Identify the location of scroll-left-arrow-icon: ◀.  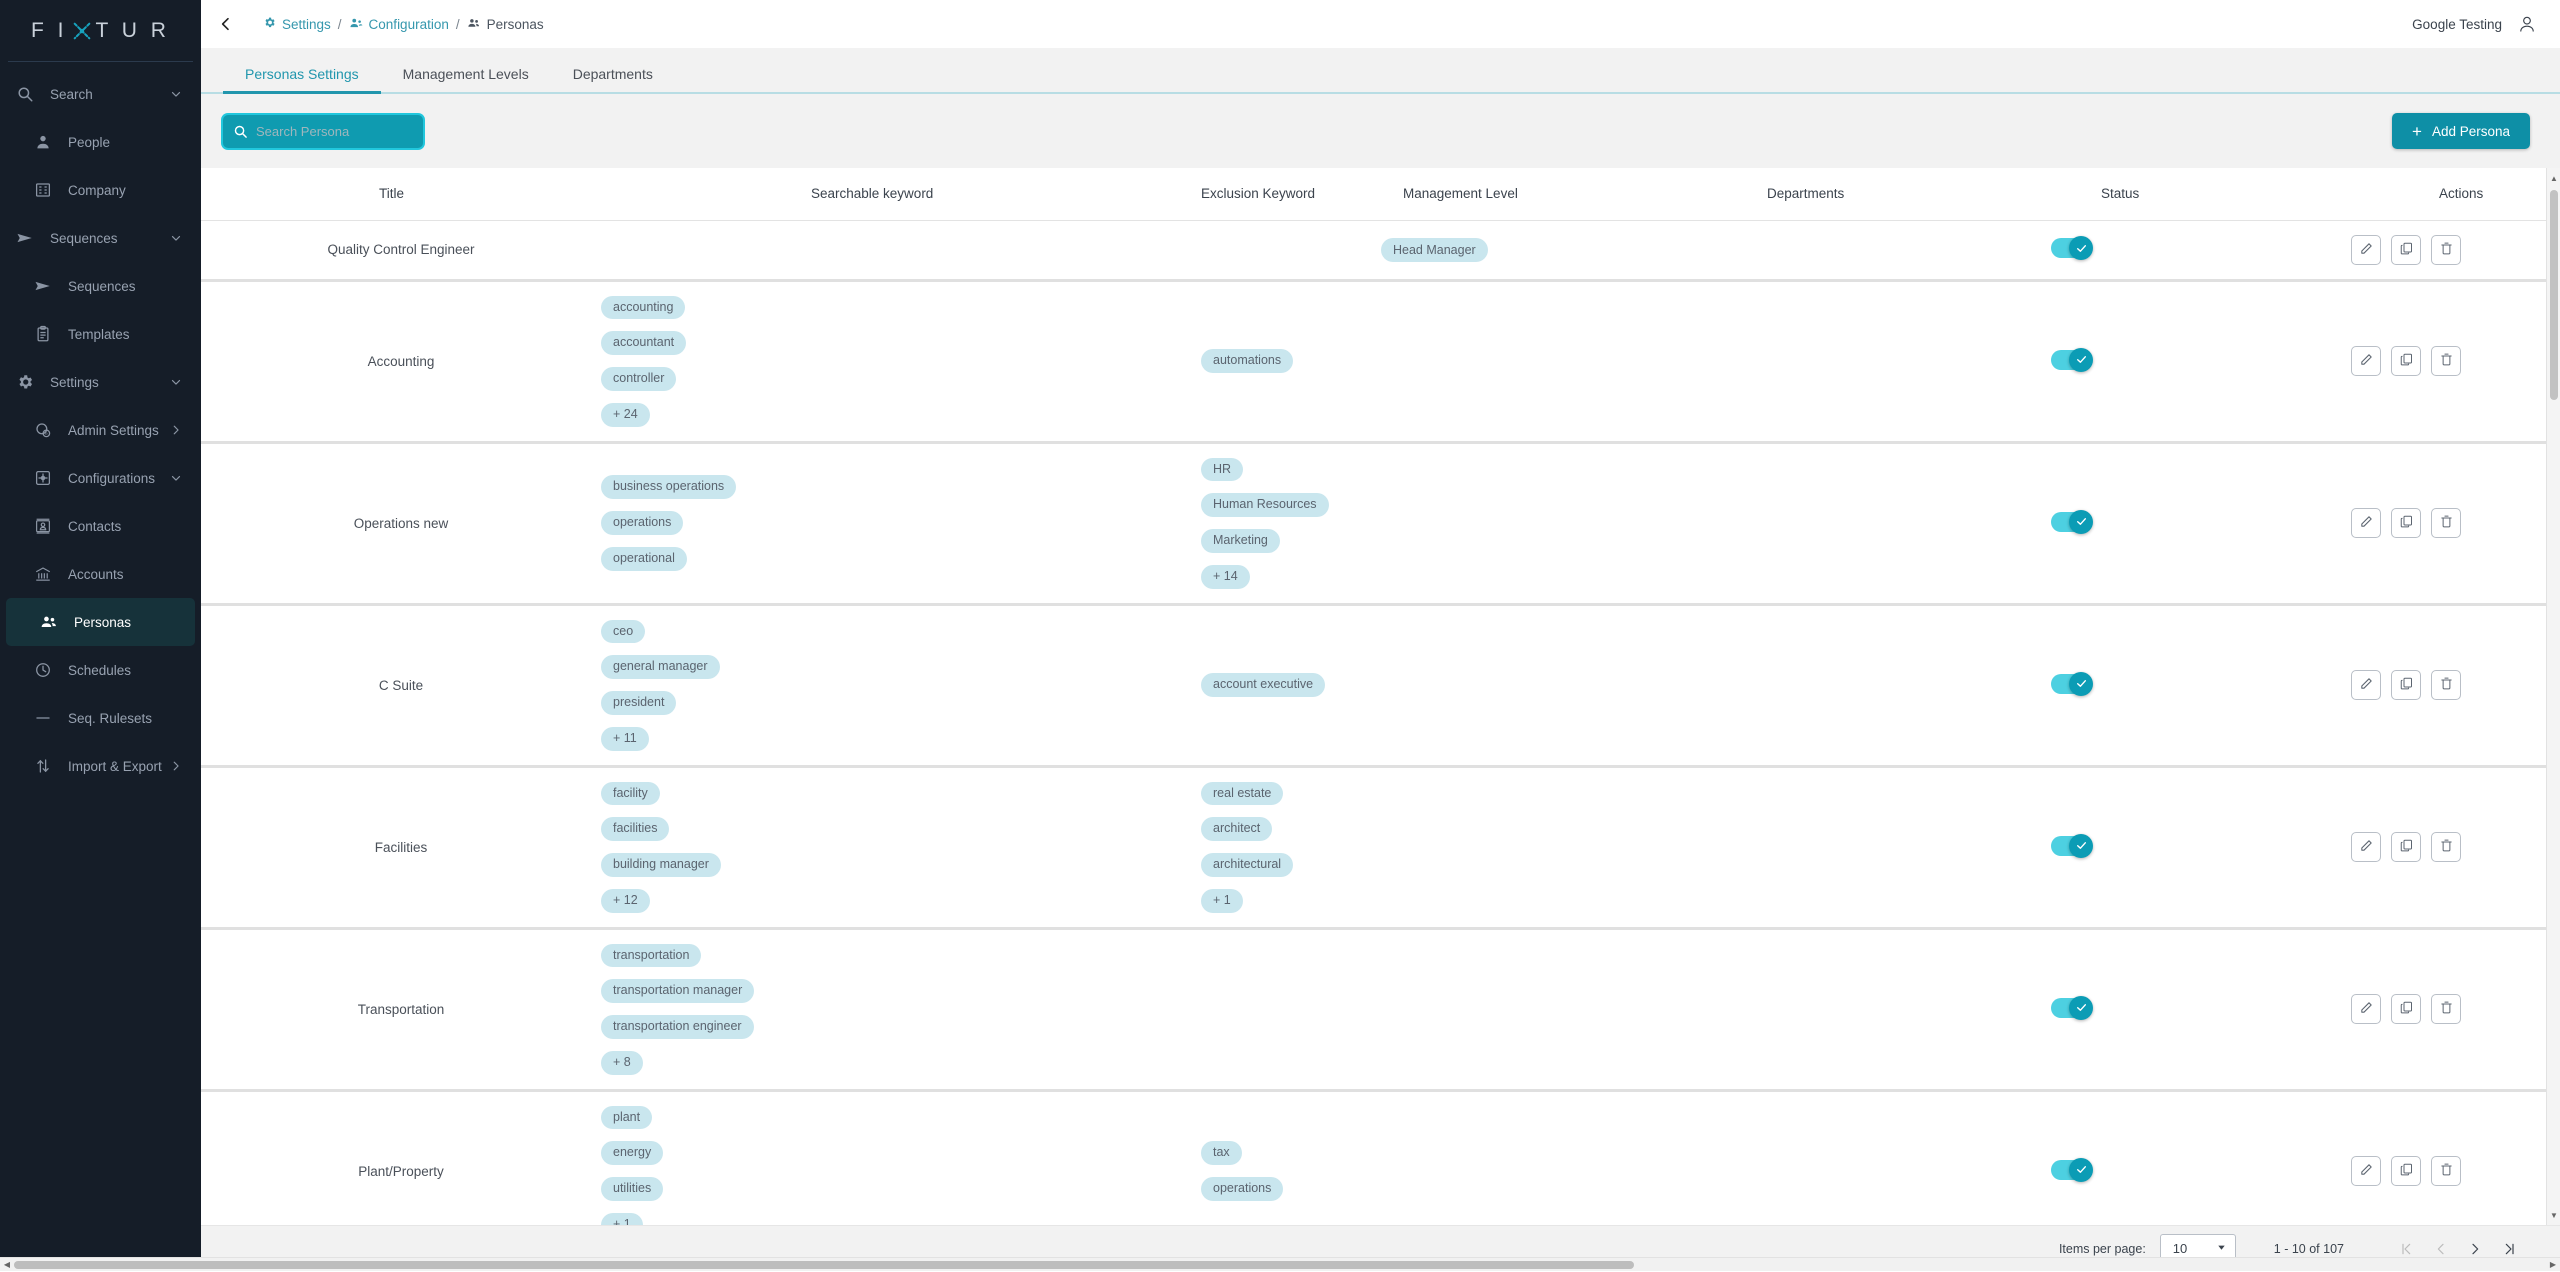
(7, 1265).